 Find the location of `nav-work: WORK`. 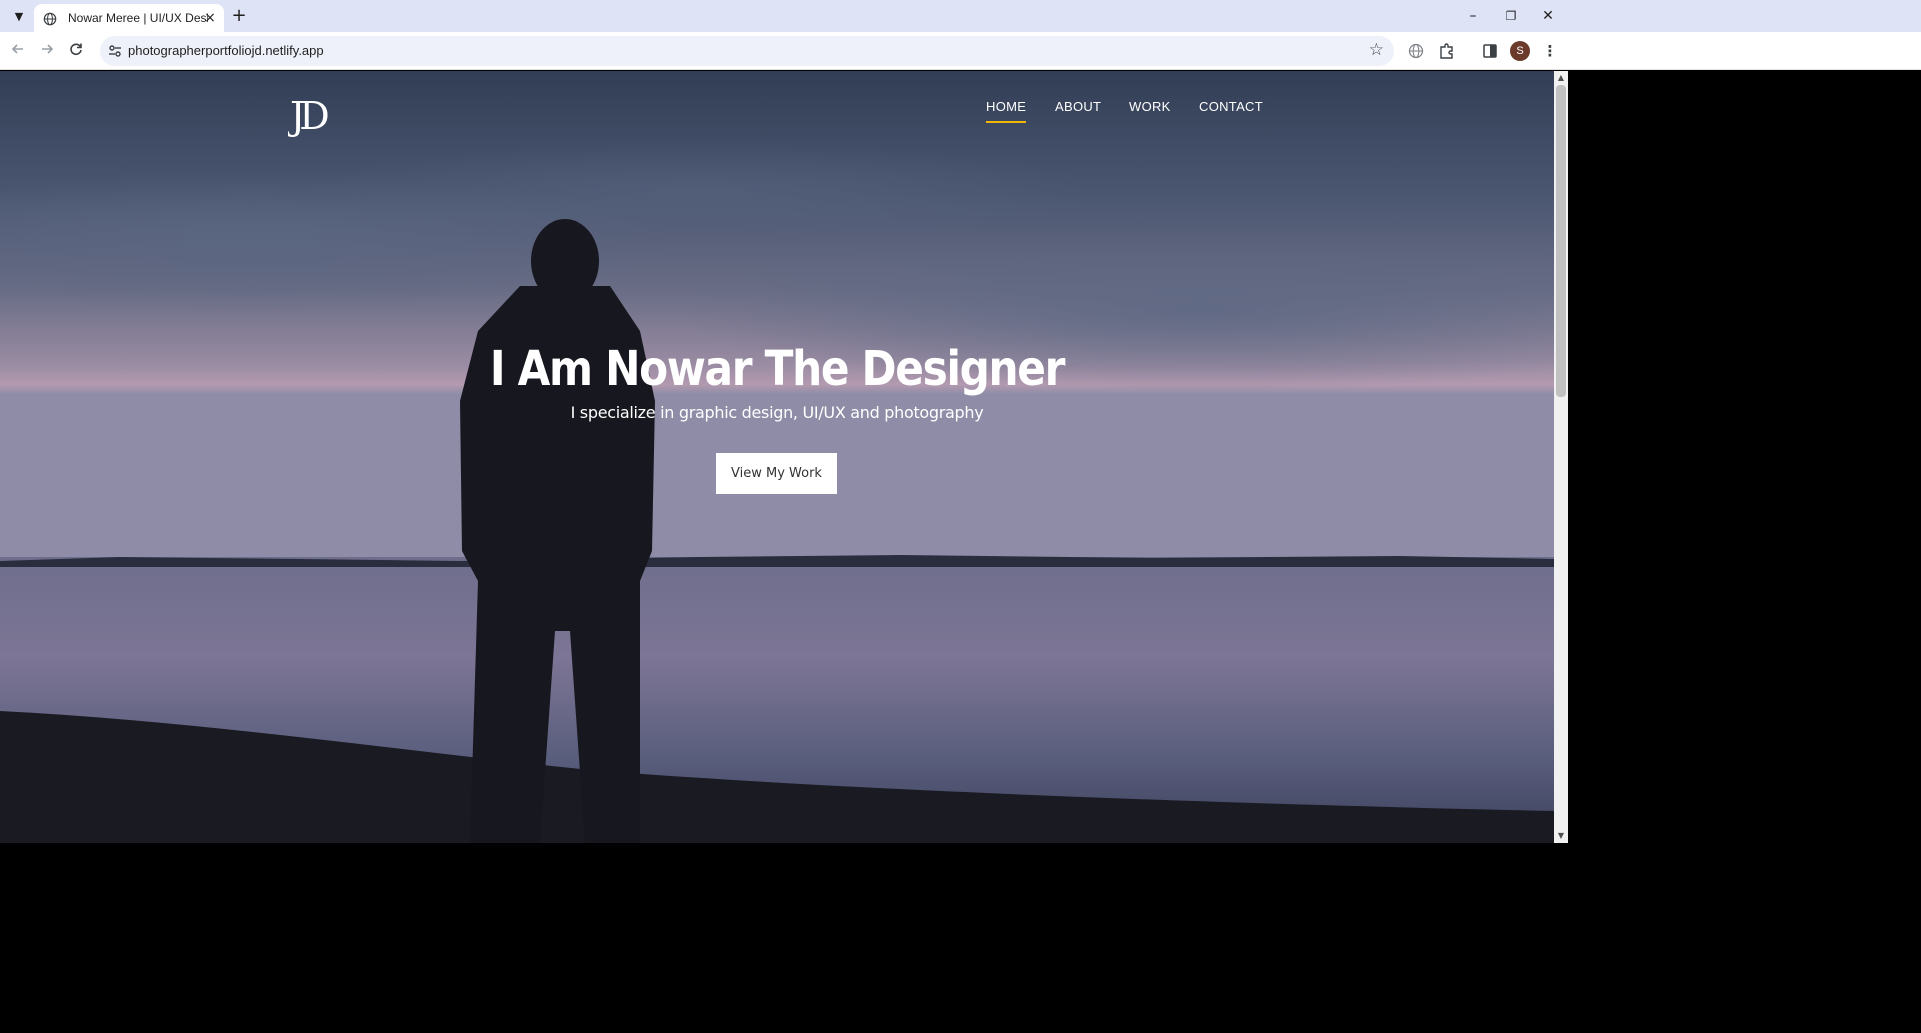

nav-work: WORK is located at coordinates (1150, 106).